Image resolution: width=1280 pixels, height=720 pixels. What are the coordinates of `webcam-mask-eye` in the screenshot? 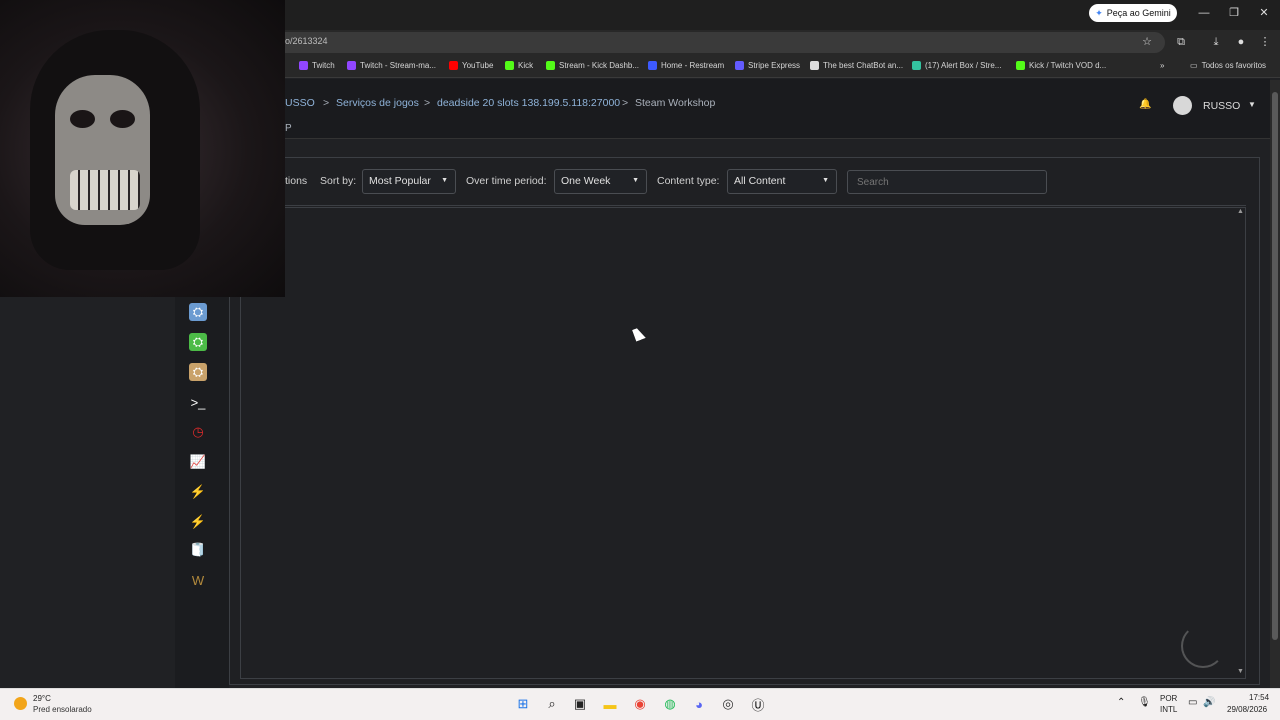 It's located at (82, 119).